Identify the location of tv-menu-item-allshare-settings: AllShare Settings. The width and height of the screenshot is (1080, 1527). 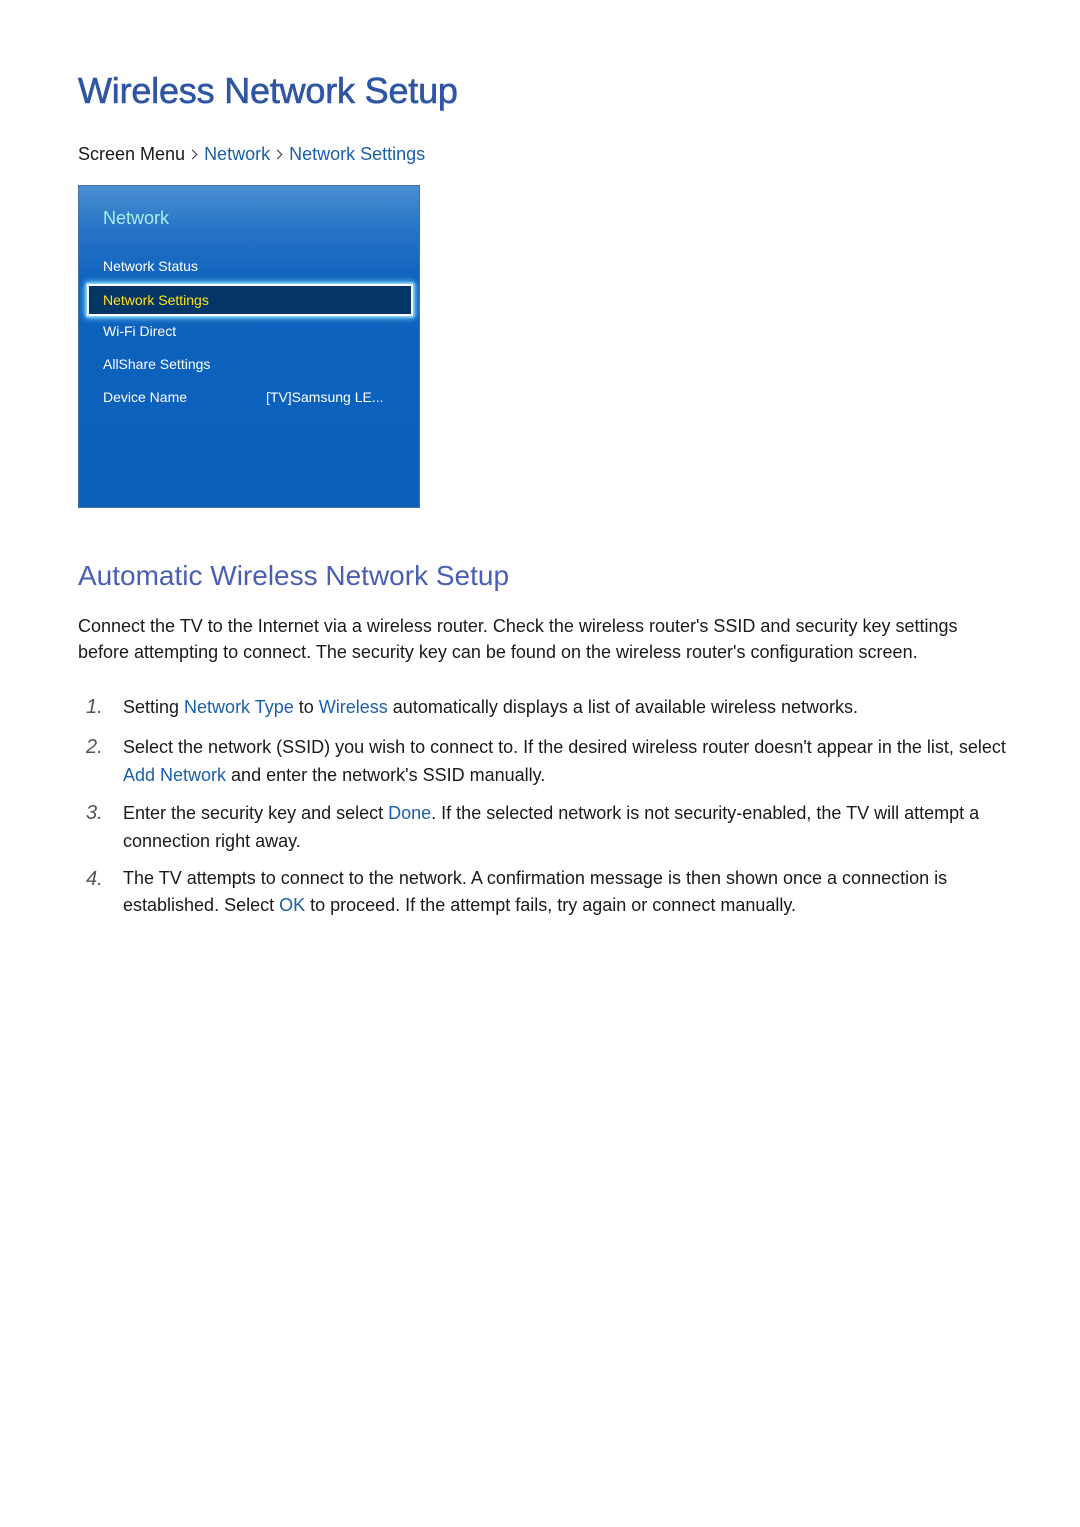
(157, 364).